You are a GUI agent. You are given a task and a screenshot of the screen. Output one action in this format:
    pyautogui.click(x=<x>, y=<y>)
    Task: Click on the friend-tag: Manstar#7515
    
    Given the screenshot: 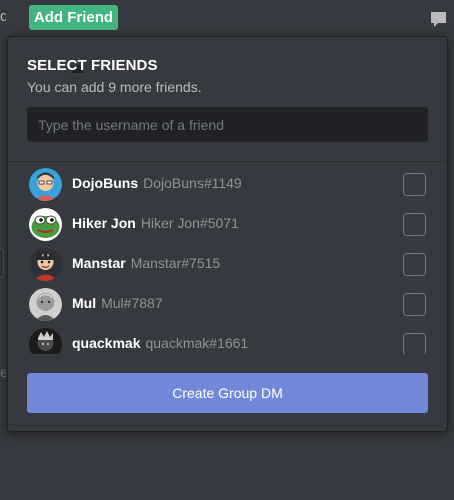 What is the action you would take?
    pyautogui.click(x=175, y=263)
    